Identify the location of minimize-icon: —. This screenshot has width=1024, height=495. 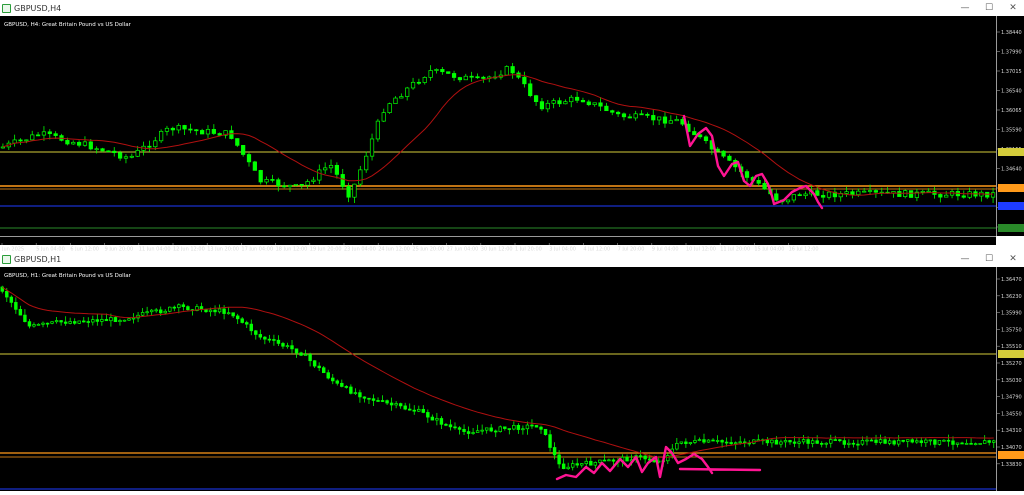
(965, 259).